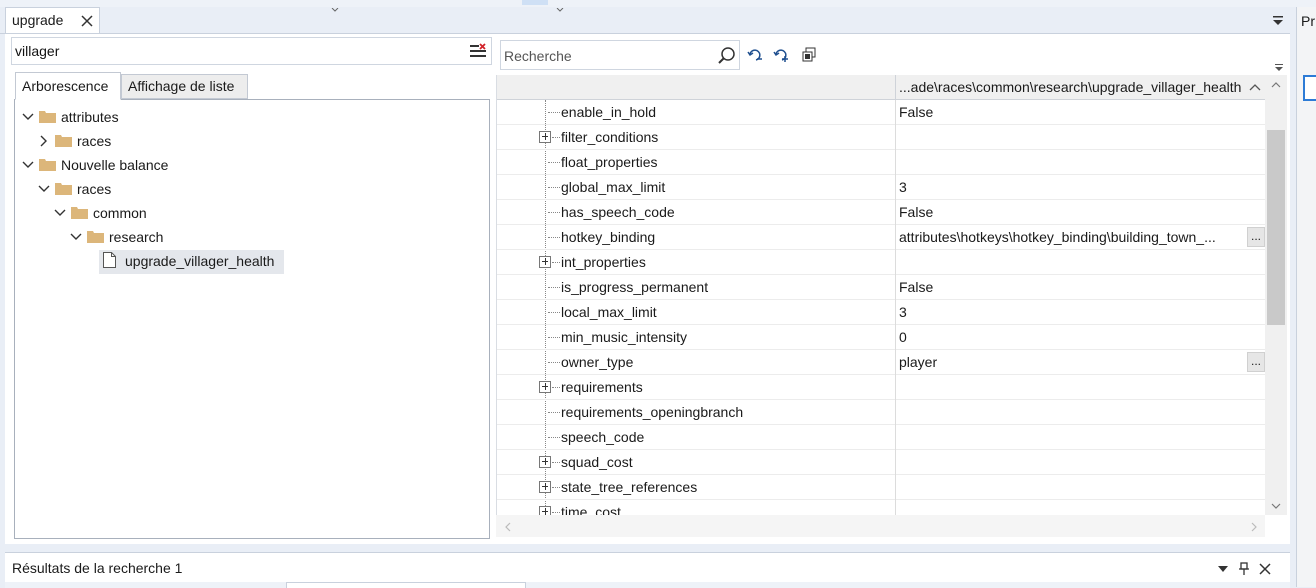  Describe the element at coordinates (647, 585) in the screenshot. I see `search-results-subtabs` at that location.